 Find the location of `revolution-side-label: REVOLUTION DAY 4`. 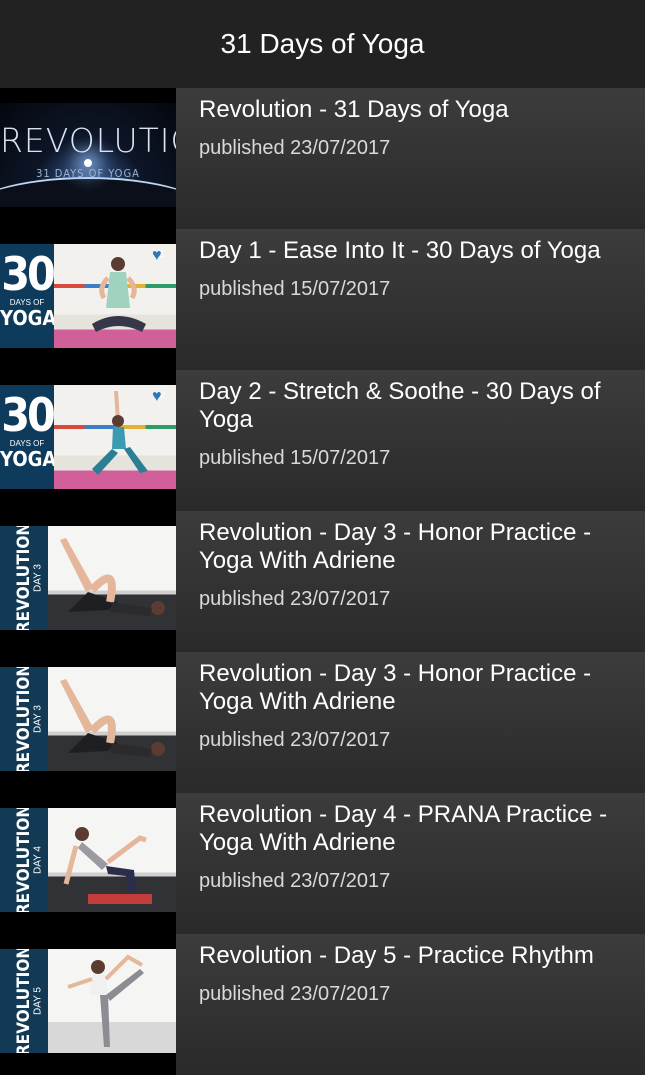

revolution-side-label: REVOLUTION DAY 4 is located at coordinates (24, 860).